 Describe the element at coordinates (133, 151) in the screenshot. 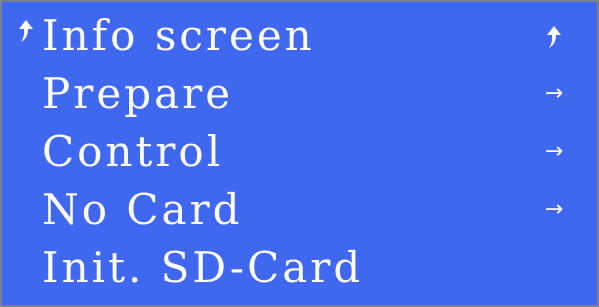

I see `menu-item-label: Control` at that location.